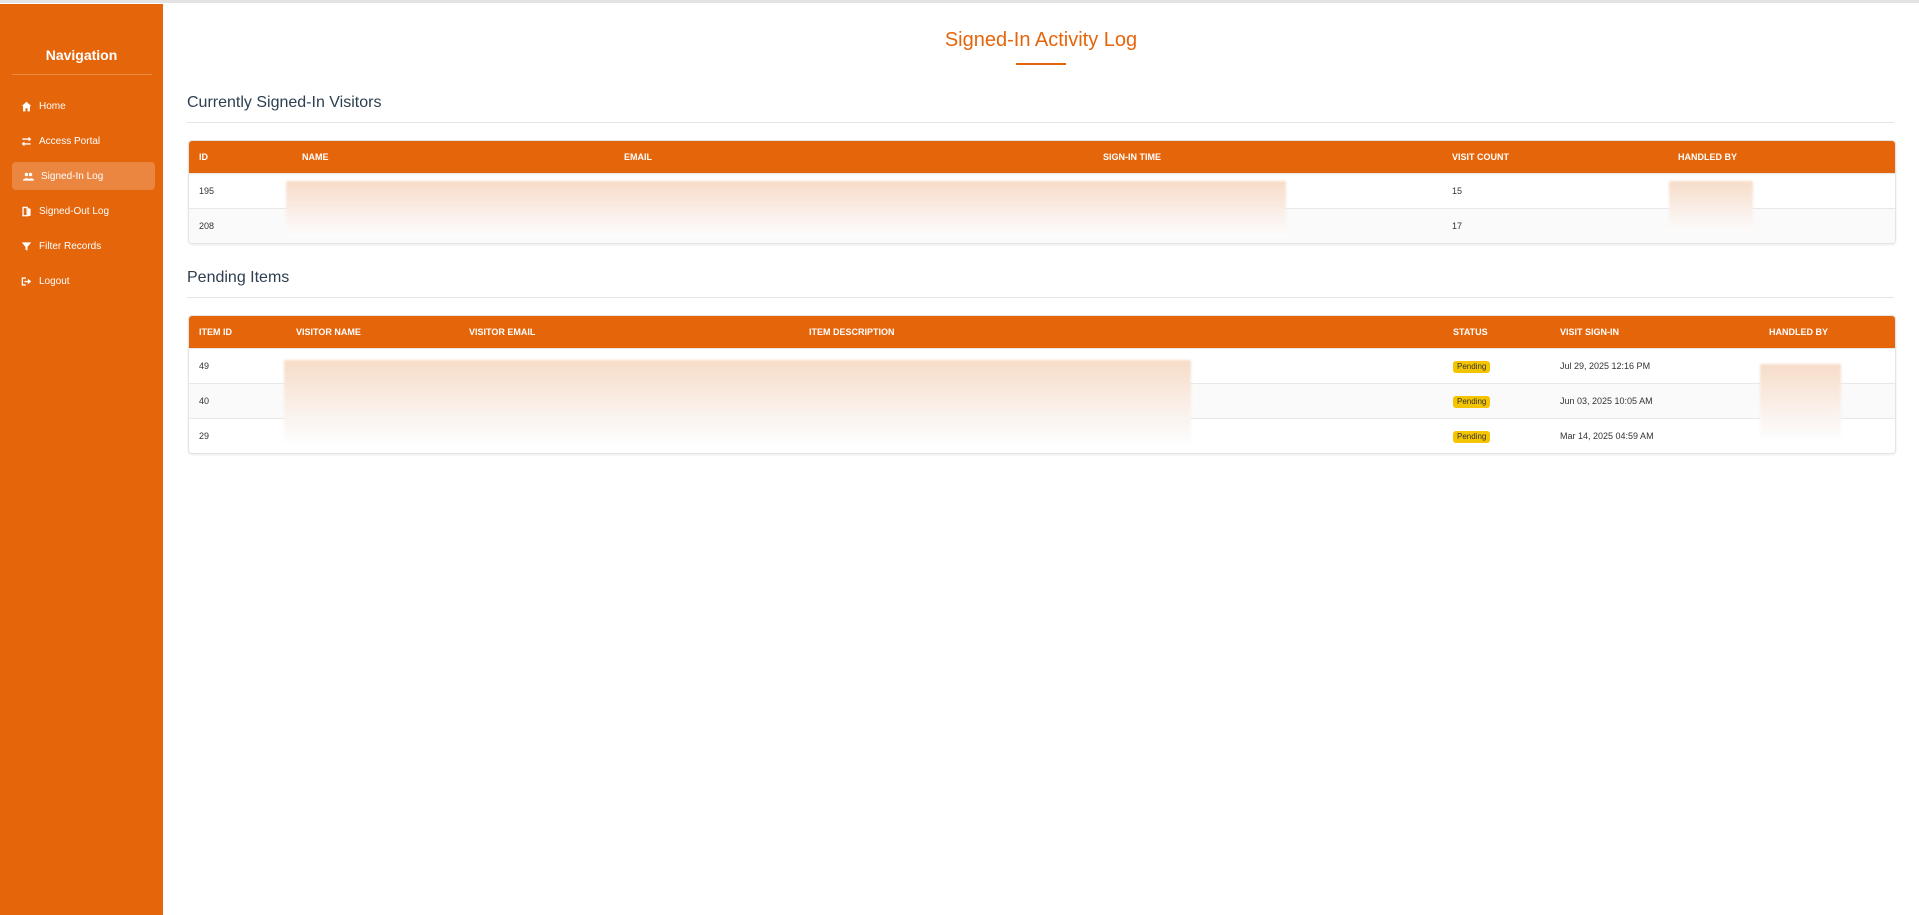 This screenshot has height=915, width=1919. What do you see at coordinates (1457, 226) in the screenshot?
I see `visit-count: 17` at bounding box center [1457, 226].